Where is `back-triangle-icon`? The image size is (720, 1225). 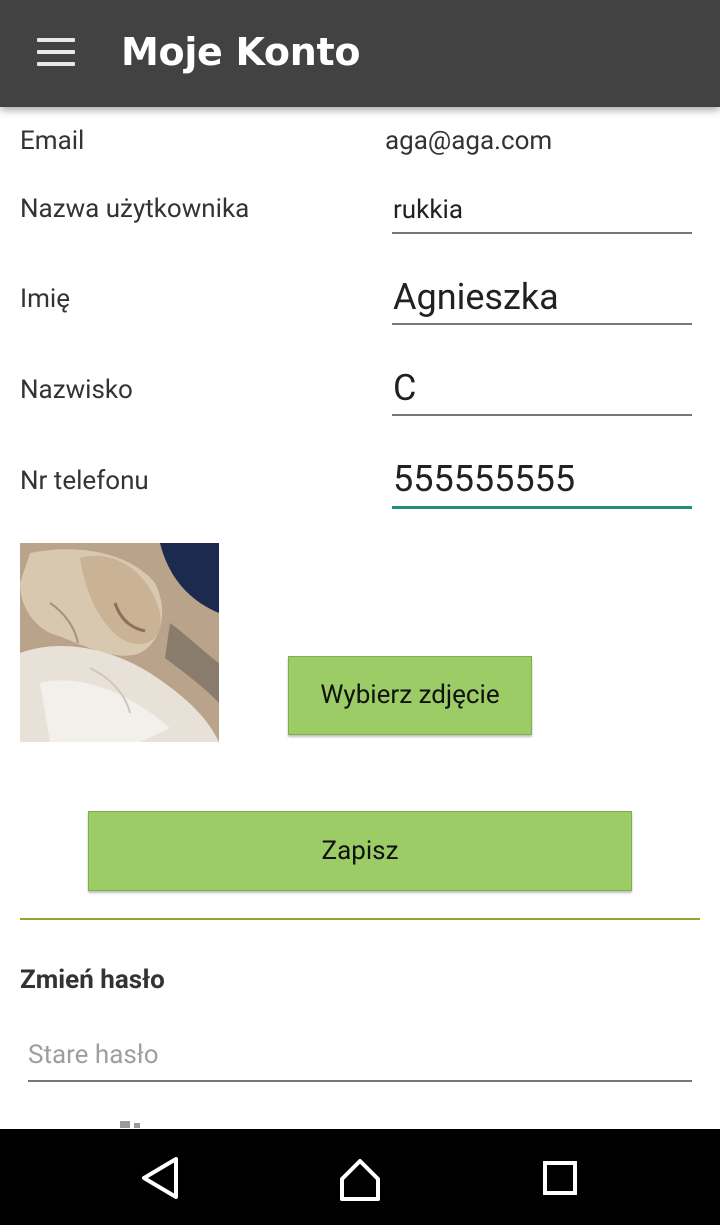
back-triangle-icon is located at coordinates (160, 1178).